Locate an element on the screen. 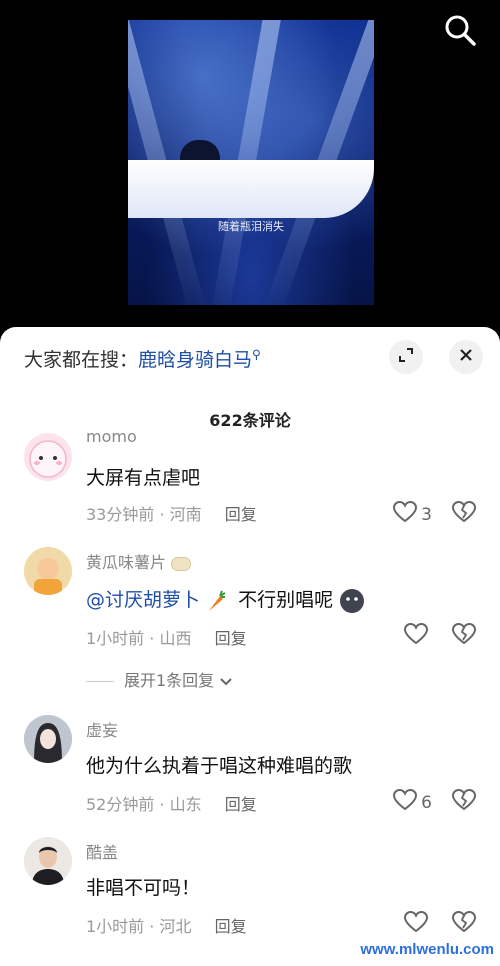 This screenshot has width=500, height=966. comment-text: 非唱不可吗！ is located at coordinates (143, 888).